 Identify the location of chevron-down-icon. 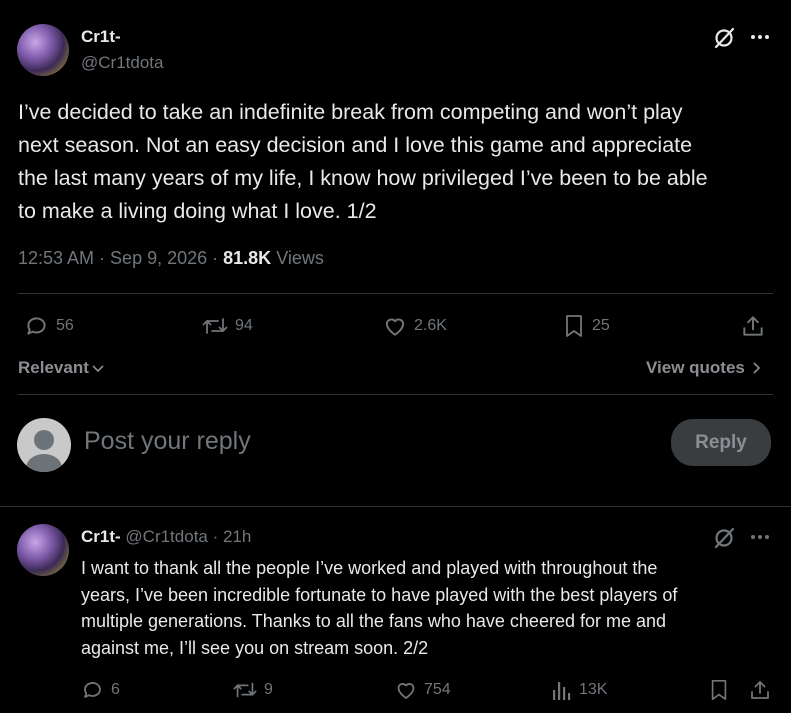
(98, 368).